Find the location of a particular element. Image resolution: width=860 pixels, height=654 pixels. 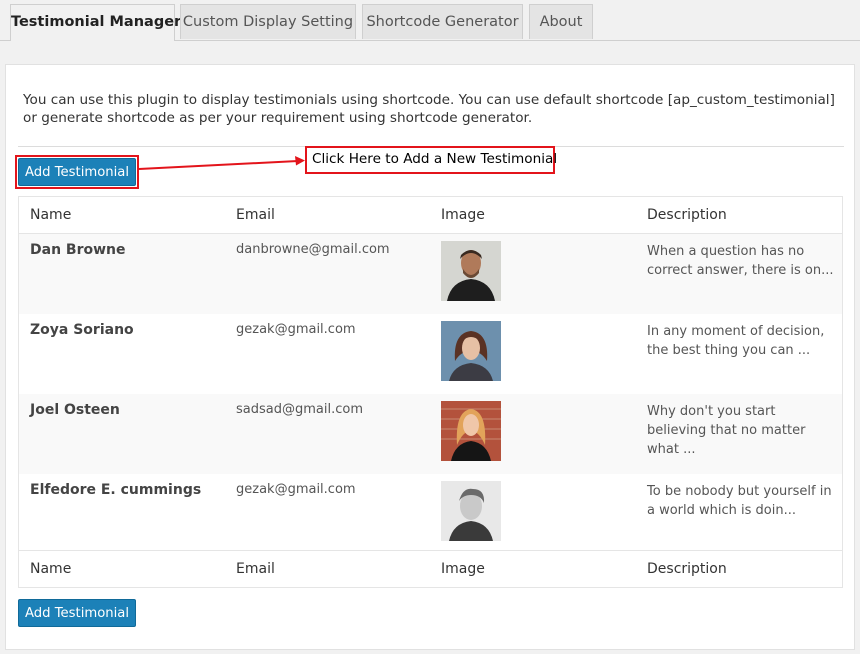

add-testimonial-button-bottom: Add Testimonial is located at coordinates (77, 613).